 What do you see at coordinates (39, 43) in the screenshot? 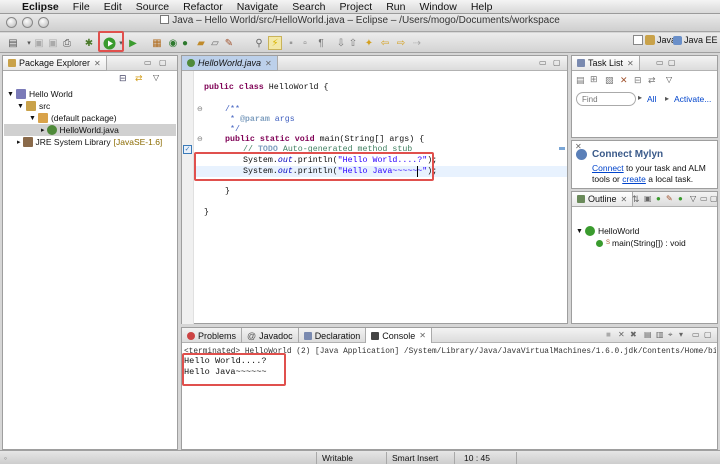
I see `save-icon: ▣` at bounding box center [39, 43].